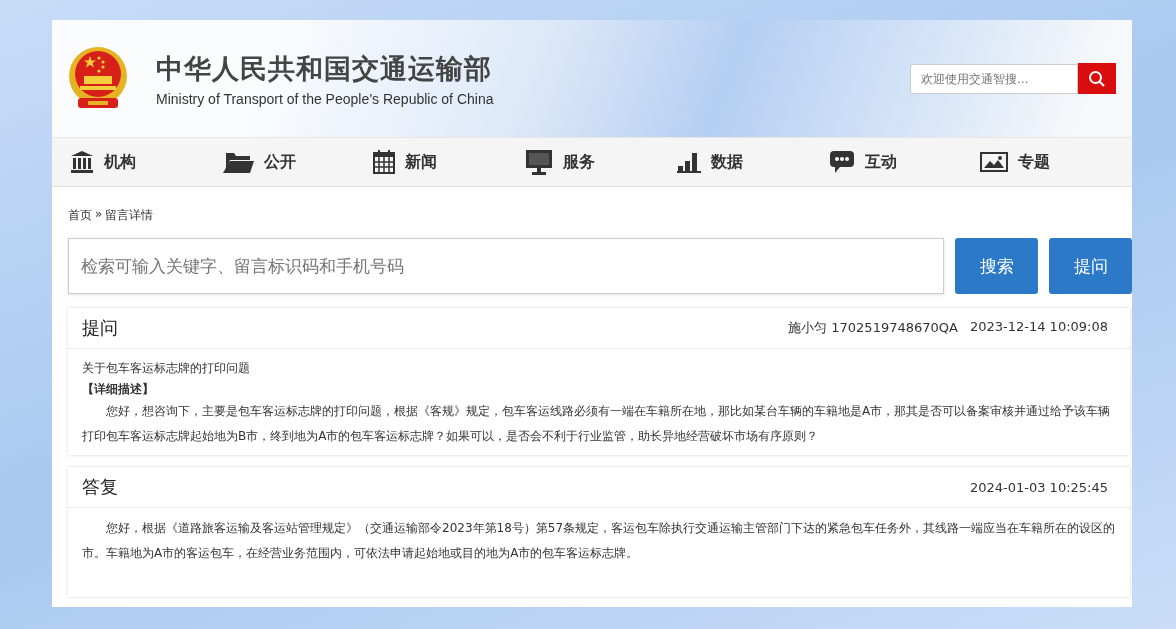  I want to click on answer-text: 您好，根据《道路旅客运输及客运站管理规定》（交通运输部令2023年第18号）第57条规定，客运包车除执行交通运输主管部门下达的紧急包车任务外，其线路一端应当在车籍所在的设区的市。车籍地为A市的客运包车，在经营业务范围内，可依法申请起始地或目的地为A市的包车客运标志牌。, so click(599, 541).